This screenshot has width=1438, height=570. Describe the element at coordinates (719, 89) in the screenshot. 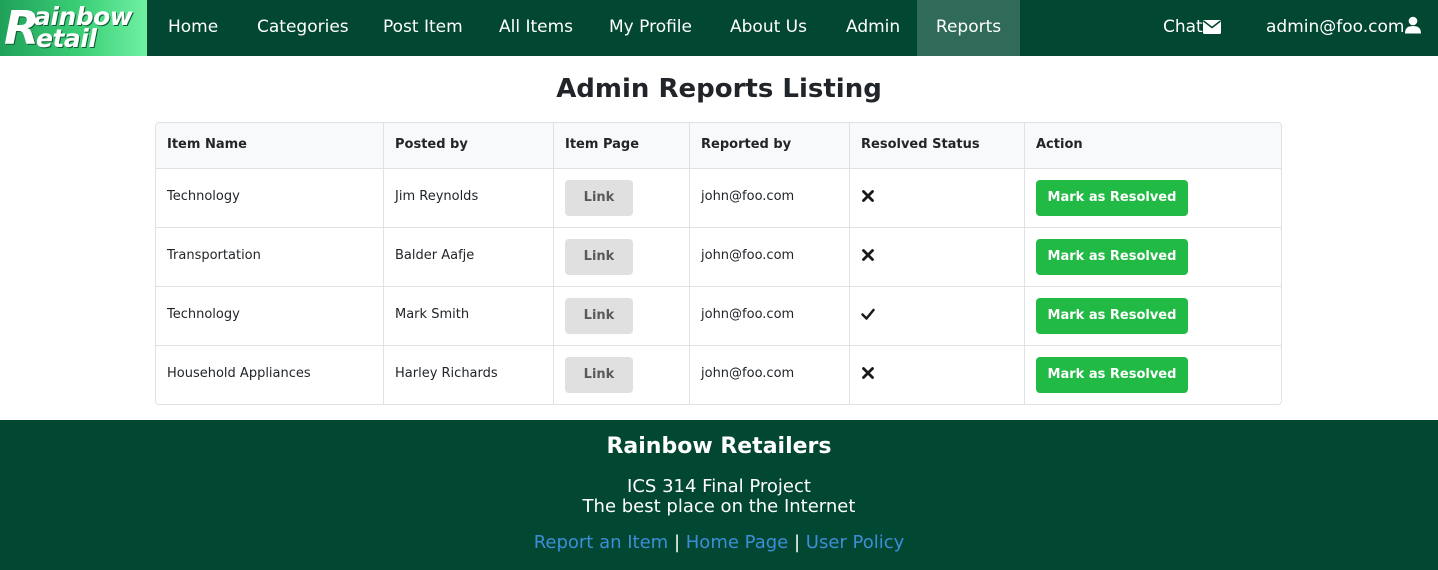

I see `page-title: Admin Reports Listing` at that location.